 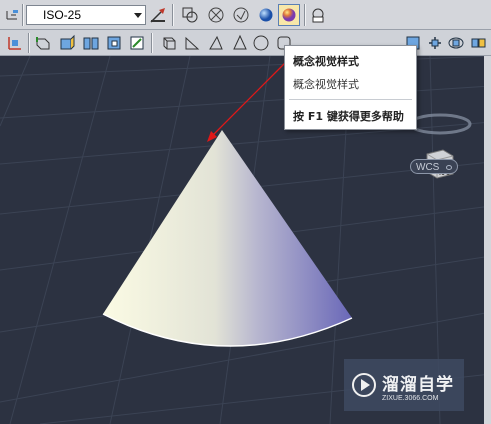 I want to click on 3d-align-icon, so click(x=456, y=43).